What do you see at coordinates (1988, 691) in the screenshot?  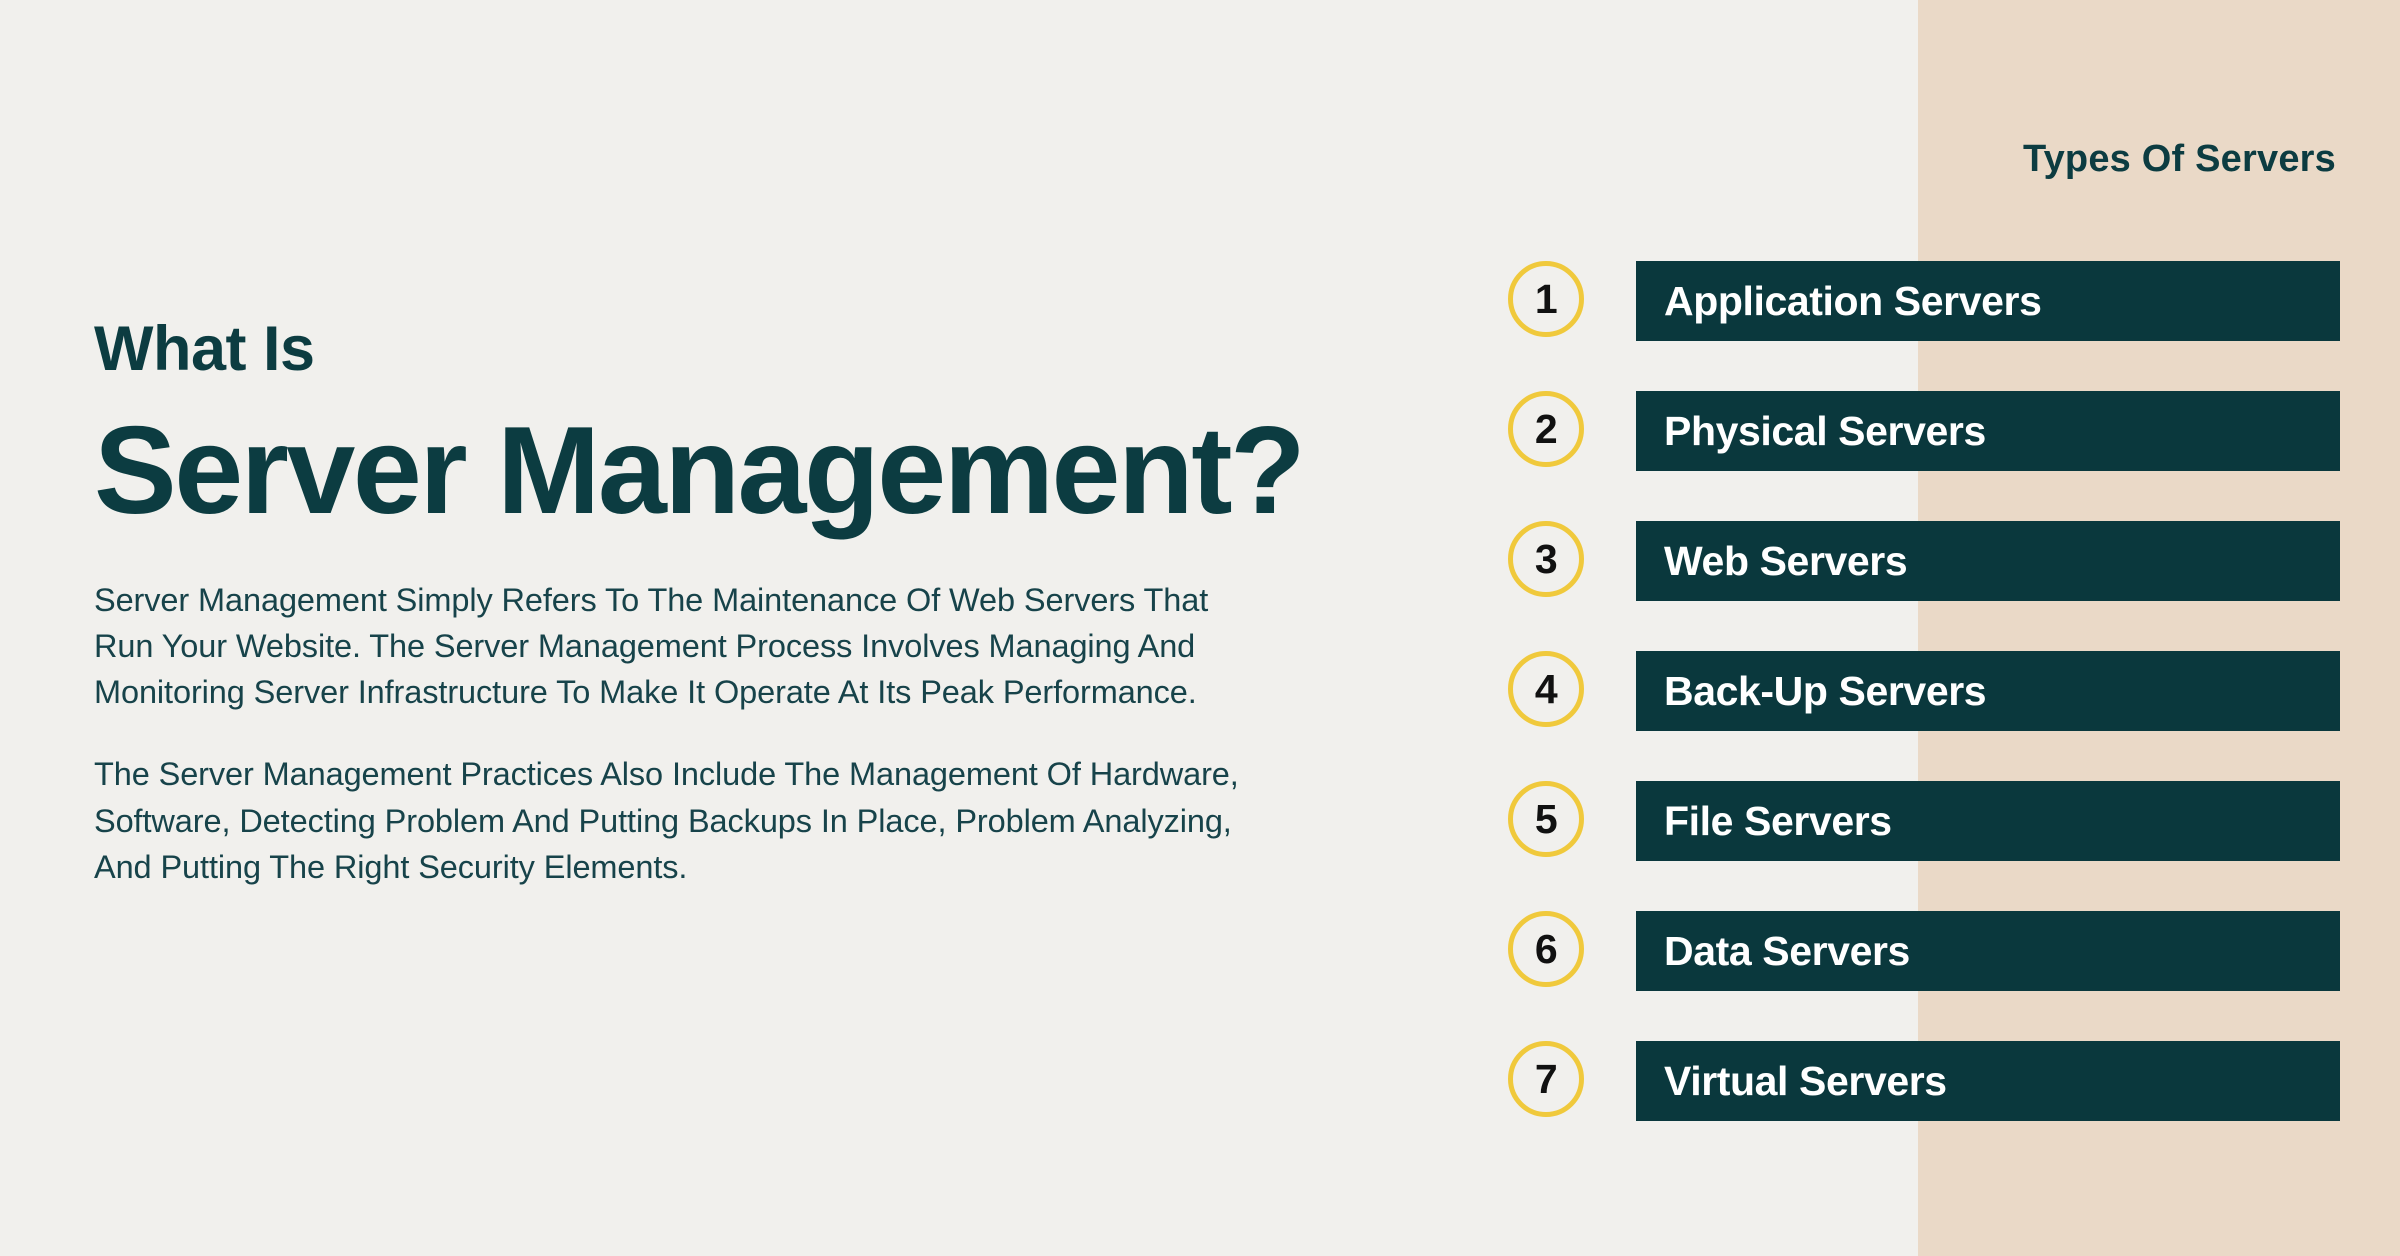 I see `server-type-bar: Back-Up Servers` at bounding box center [1988, 691].